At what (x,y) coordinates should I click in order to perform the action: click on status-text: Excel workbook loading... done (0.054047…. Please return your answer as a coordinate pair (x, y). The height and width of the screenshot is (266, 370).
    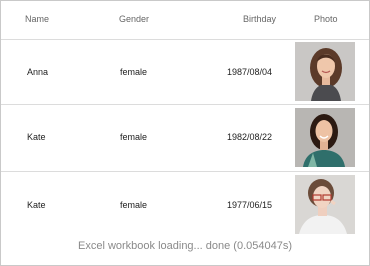
    Looking at the image, I should click on (185, 246).